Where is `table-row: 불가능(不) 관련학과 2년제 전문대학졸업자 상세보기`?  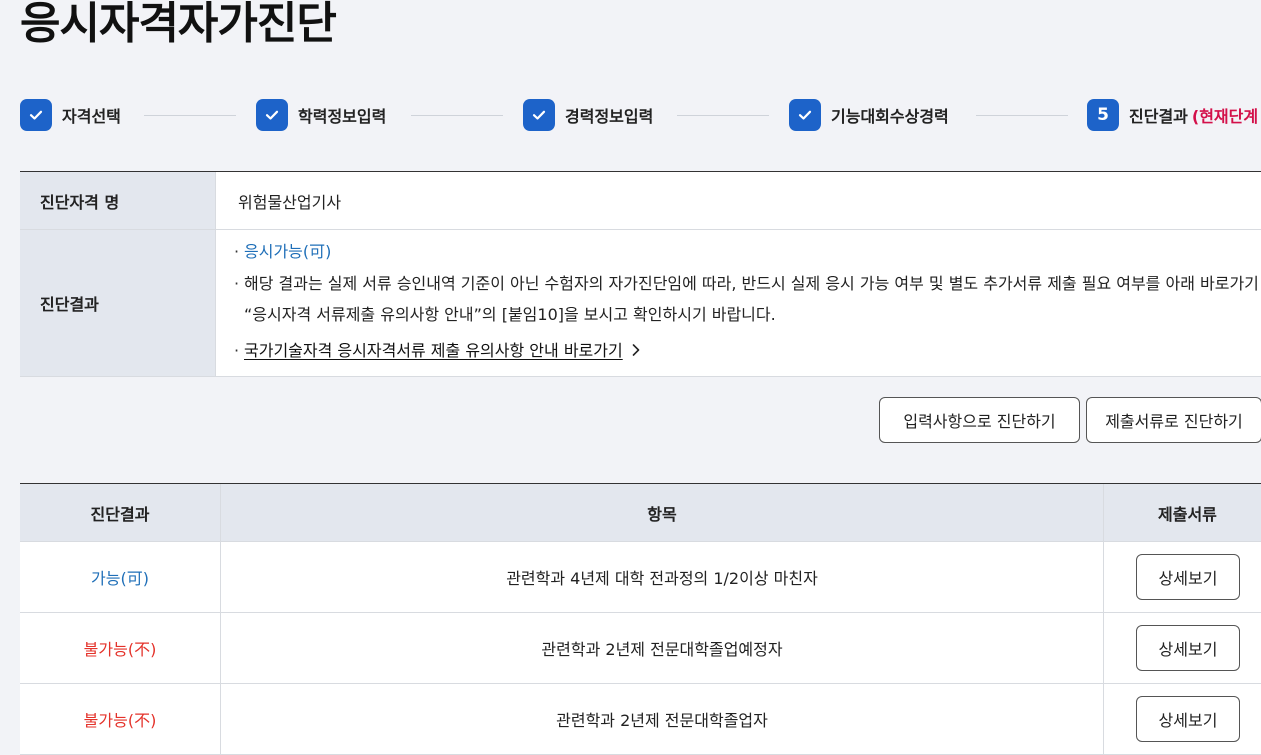
table-row: 불가능(不) 관련학과 2년제 전문대학졸업자 상세보기 is located at coordinates (640, 719).